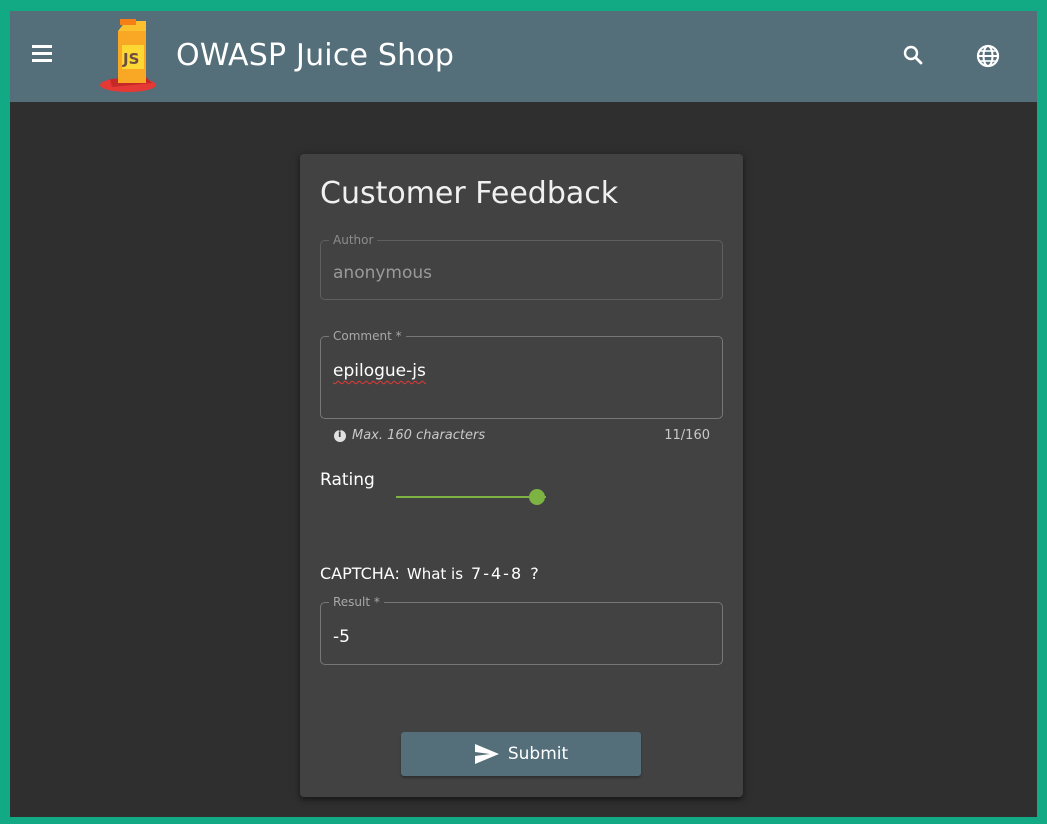 The image size is (1047, 824). What do you see at coordinates (521, 630) in the screenshot?
I see `result-field: Result * -5` at bounding box center [521, 630].